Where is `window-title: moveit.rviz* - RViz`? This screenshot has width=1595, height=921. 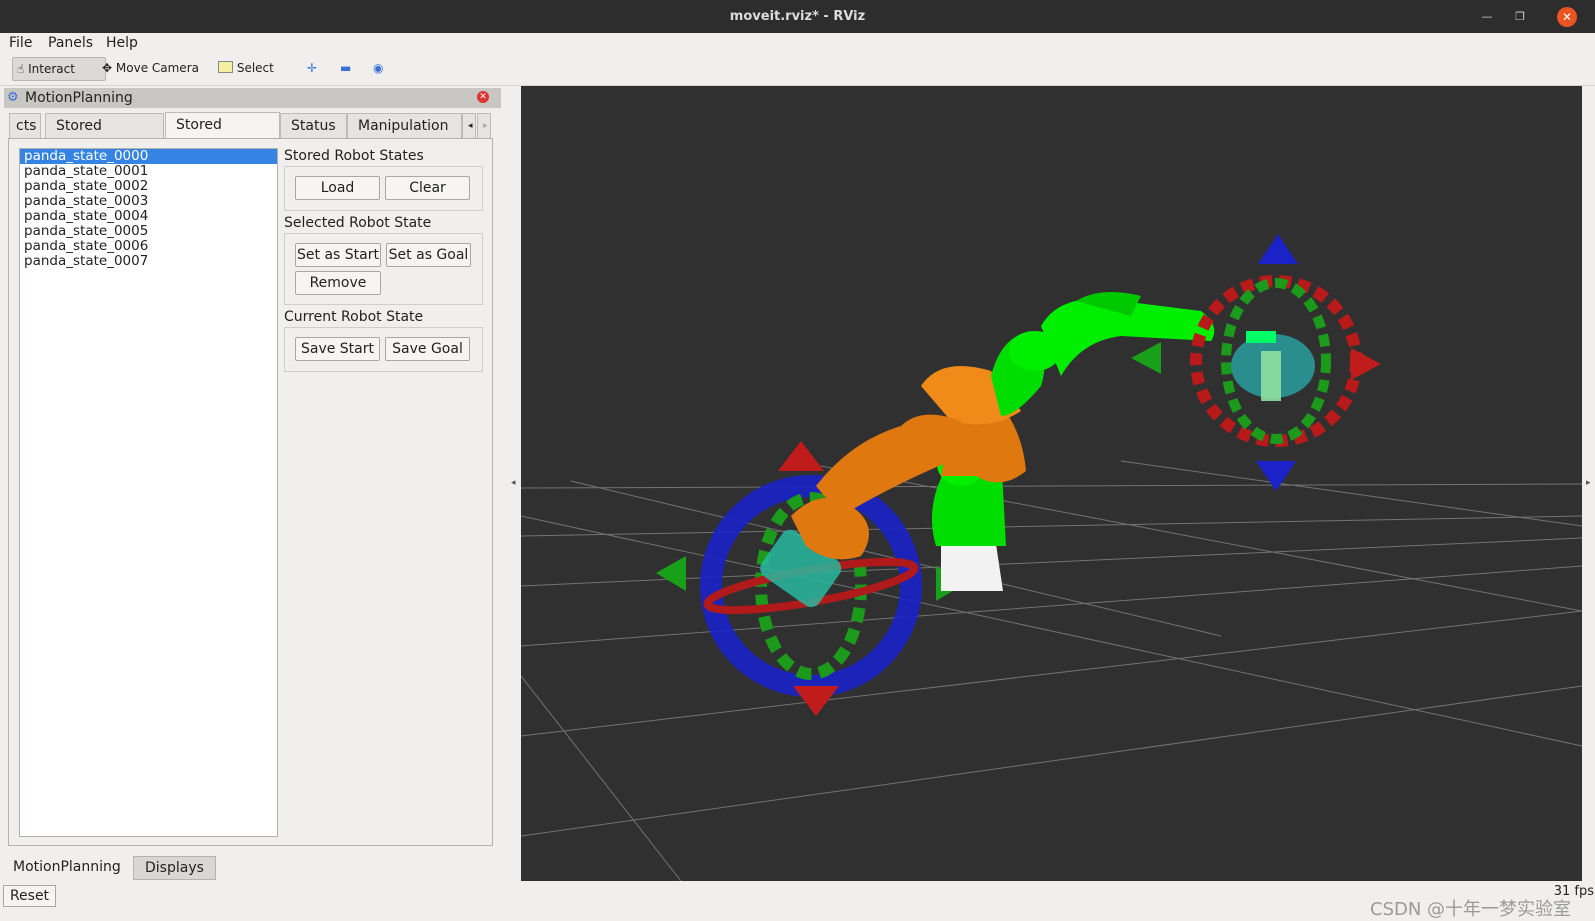 window-title: moveit.rviz* - RViz is located at coordinates (797, 16).